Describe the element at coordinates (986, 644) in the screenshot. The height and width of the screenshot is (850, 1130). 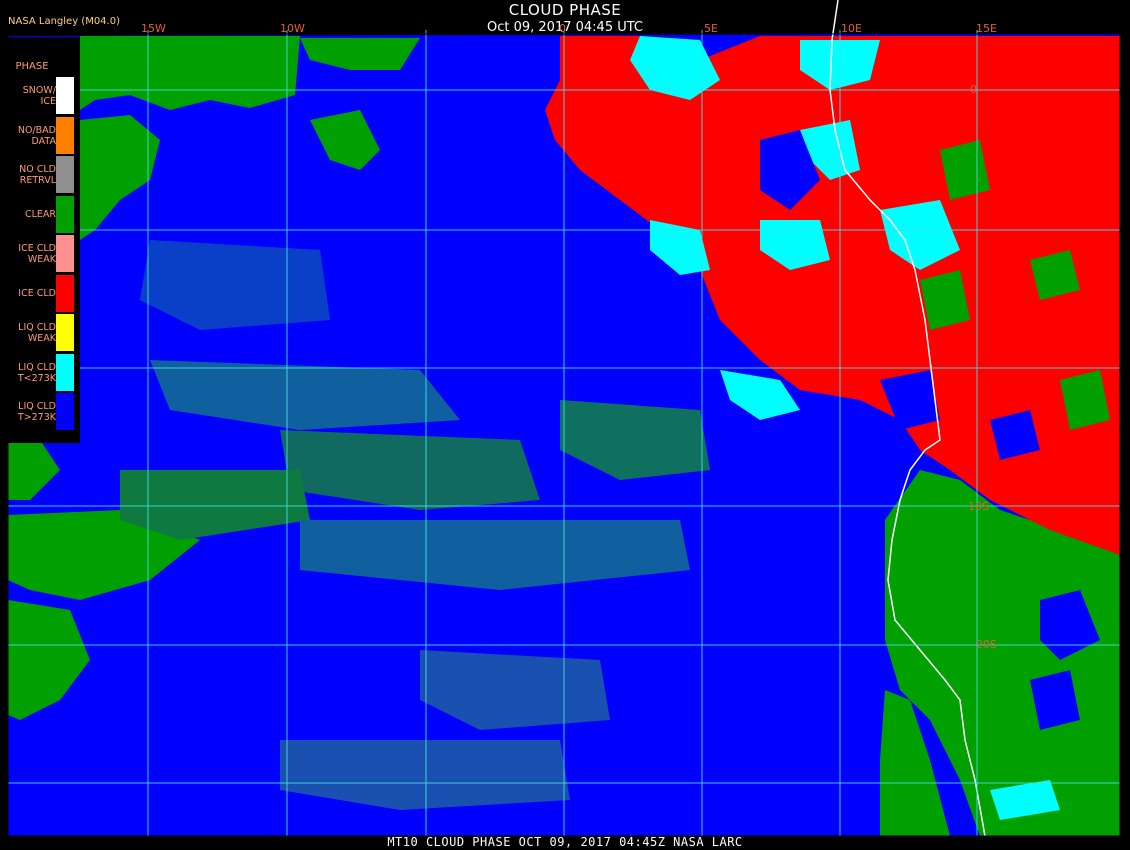
I see `lat-label-20s: 20S` at that location.